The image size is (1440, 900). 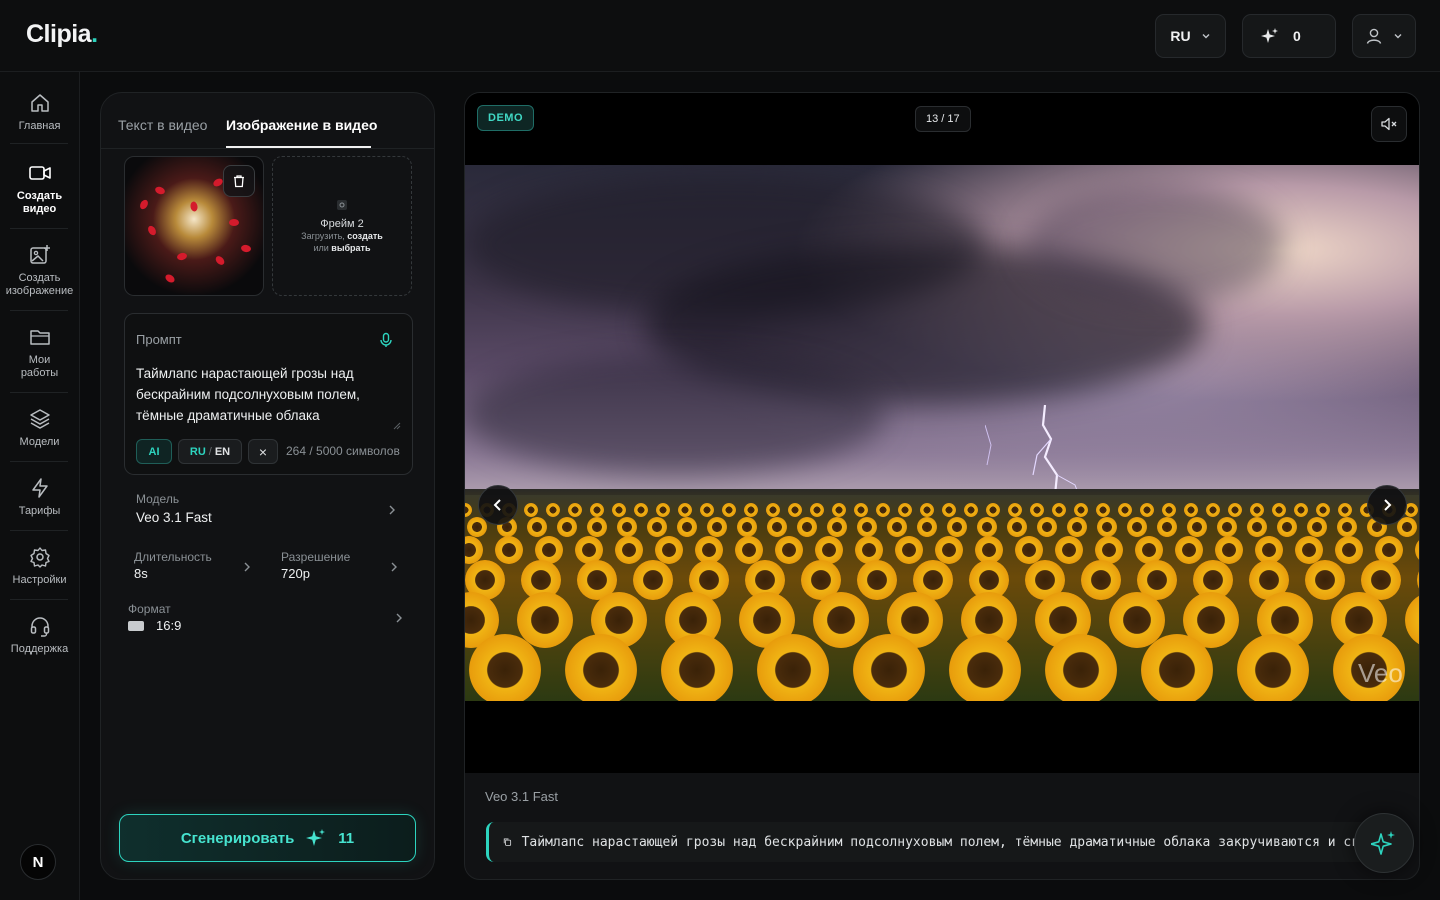 I want to click on chevron-down-icon, so click(x=1398, y=36).